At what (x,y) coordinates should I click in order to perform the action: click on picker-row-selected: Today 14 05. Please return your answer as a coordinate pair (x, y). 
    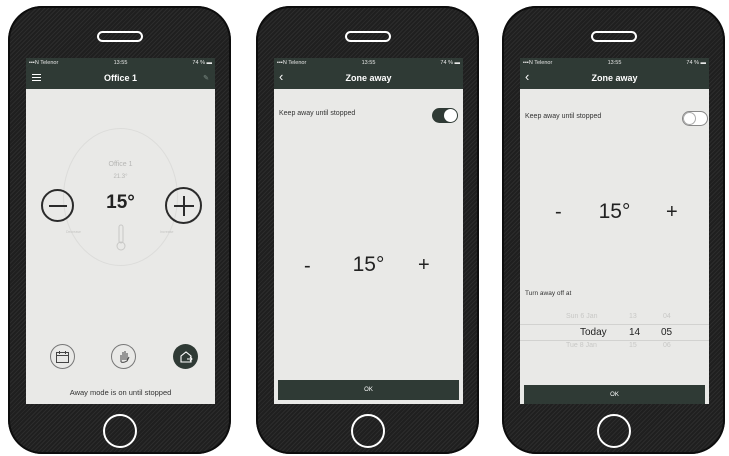
    Looking at the image, I should click on (614, 332).